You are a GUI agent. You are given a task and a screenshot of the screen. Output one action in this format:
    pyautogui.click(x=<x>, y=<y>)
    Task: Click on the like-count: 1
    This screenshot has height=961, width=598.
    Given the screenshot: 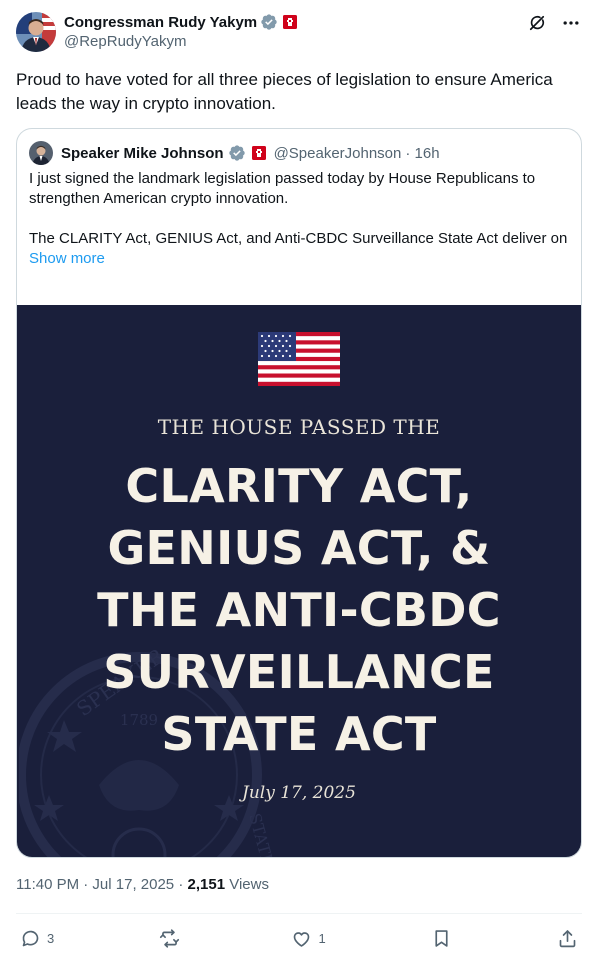 What is the action you would take?
    pyautogui.click(x=322, y=938)
    